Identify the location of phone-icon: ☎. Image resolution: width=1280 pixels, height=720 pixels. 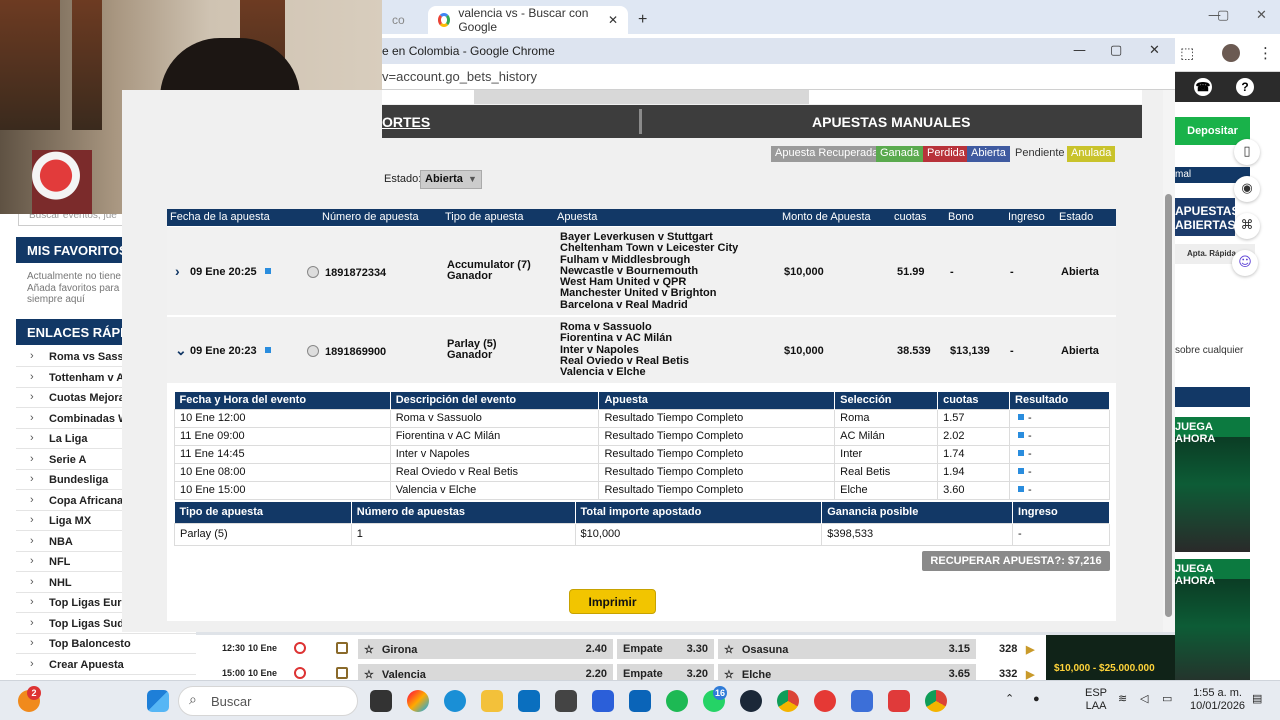
(1203, 87).